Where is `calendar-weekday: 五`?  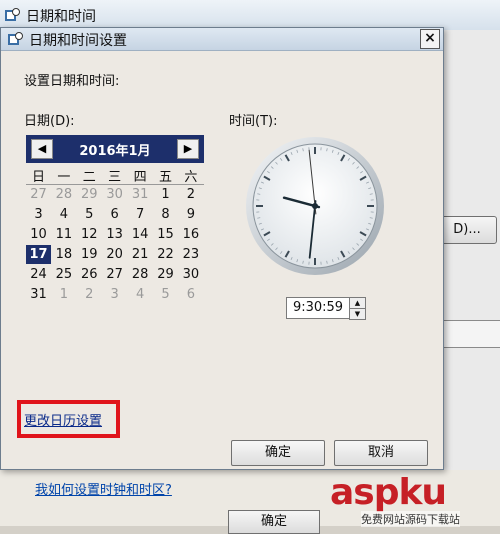
calendar-weekday: 五 is located at coordinates (165, 175).